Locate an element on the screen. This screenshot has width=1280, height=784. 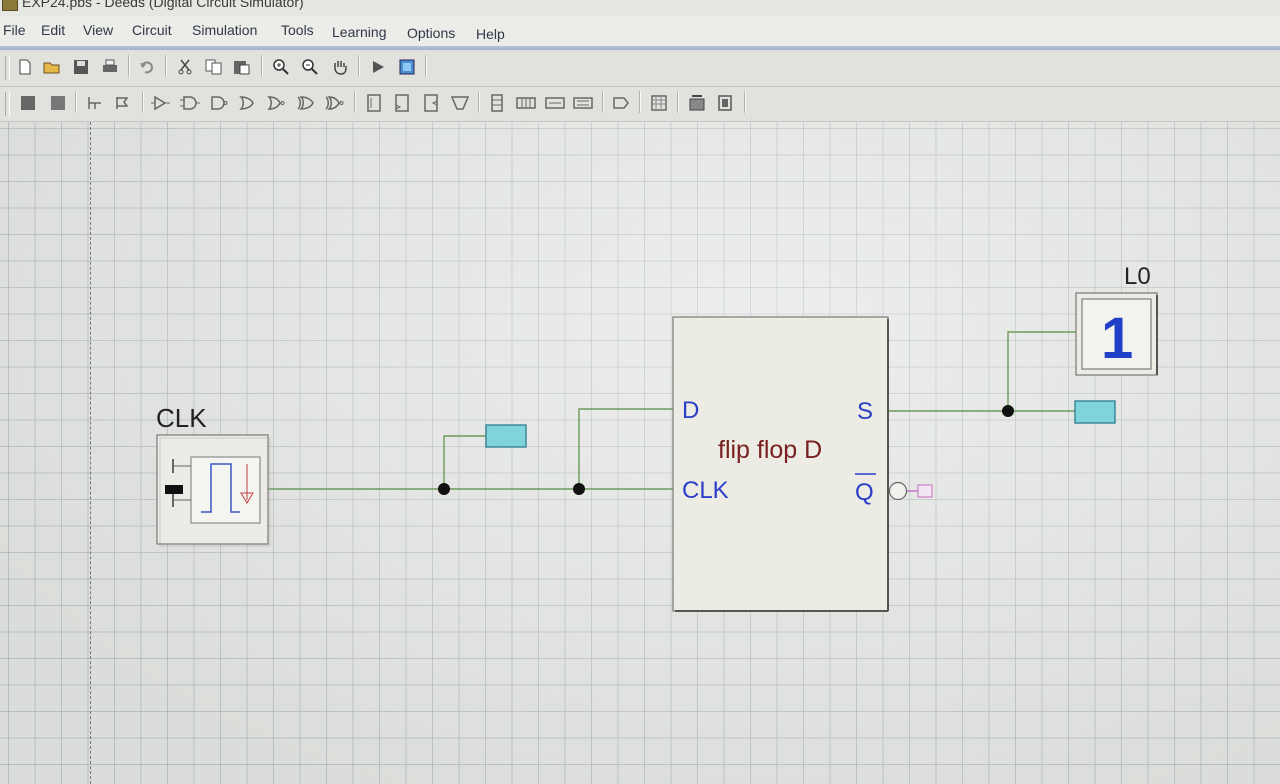
flipflop-title: flip flop D is located at coordinates (770, 450).